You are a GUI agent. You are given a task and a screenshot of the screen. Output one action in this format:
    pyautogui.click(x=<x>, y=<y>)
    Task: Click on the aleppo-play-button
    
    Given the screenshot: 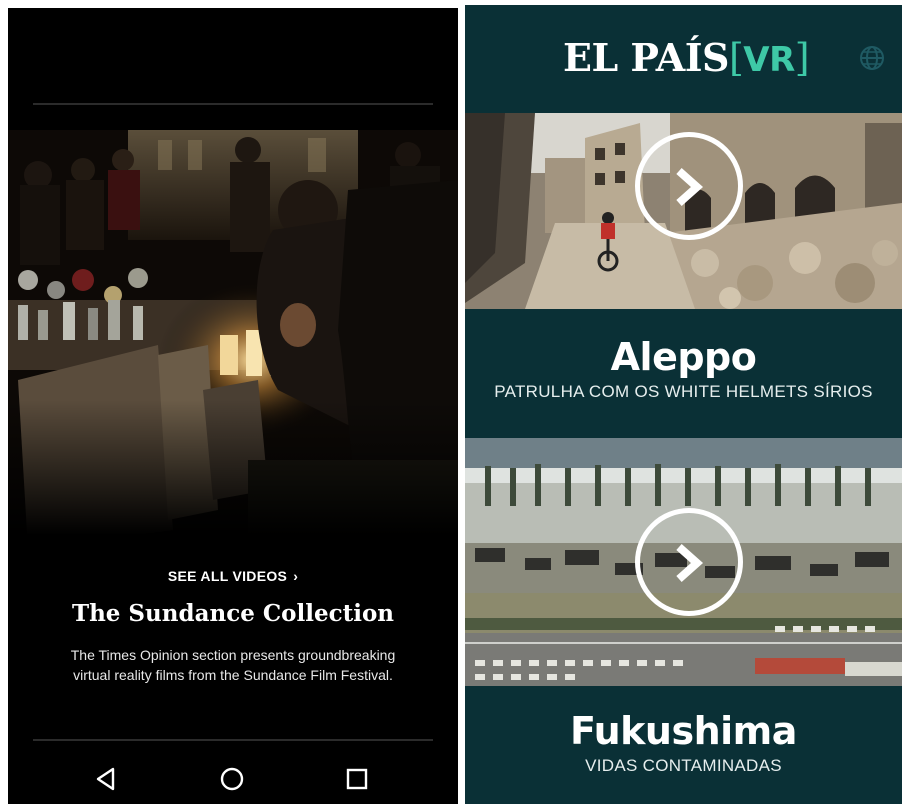 What is the action you would take?
    pyautogui.click(x=689, y=186)
    